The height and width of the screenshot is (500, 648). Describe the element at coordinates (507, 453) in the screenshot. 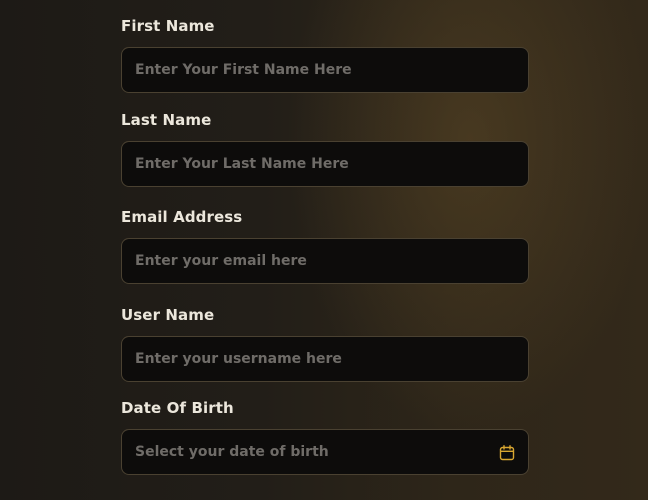

I see `calendar-icon` at that location.